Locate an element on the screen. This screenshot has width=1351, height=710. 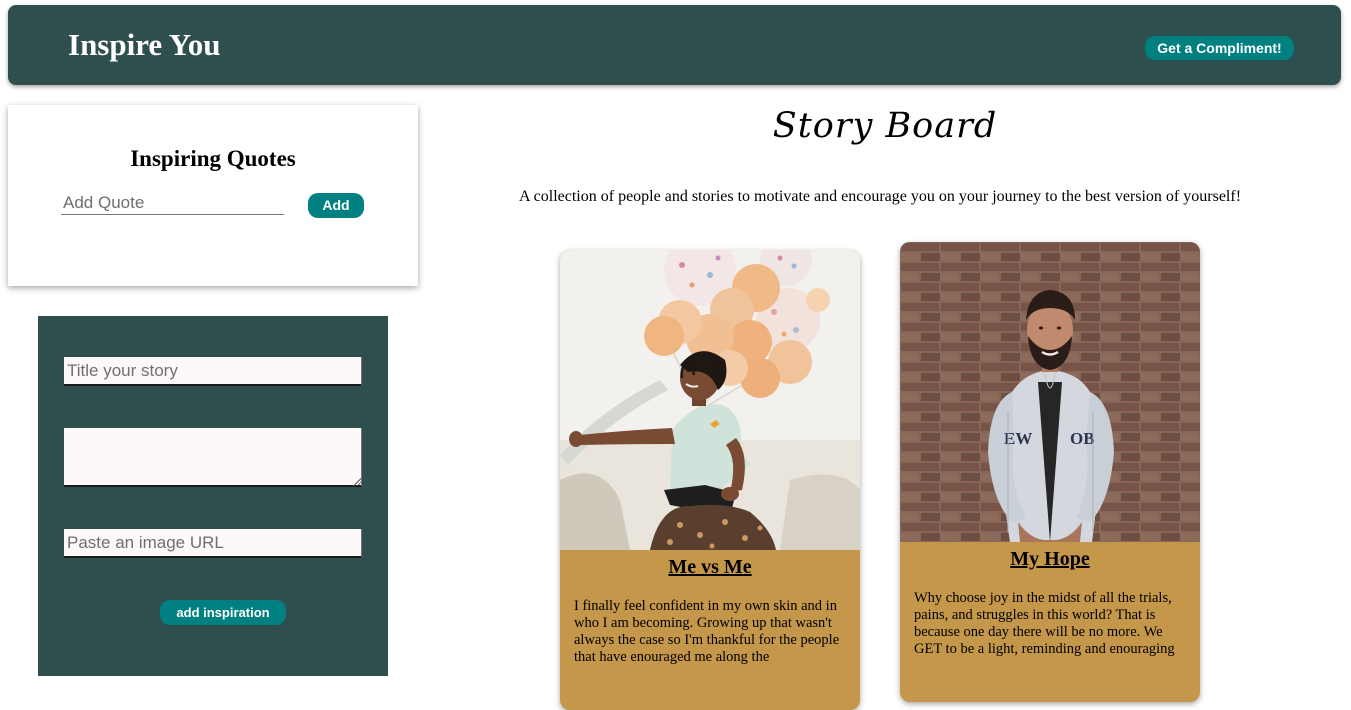
inspiring-quotes-panel: Inspiring Quotes Add is located at coordinates (213, 195).